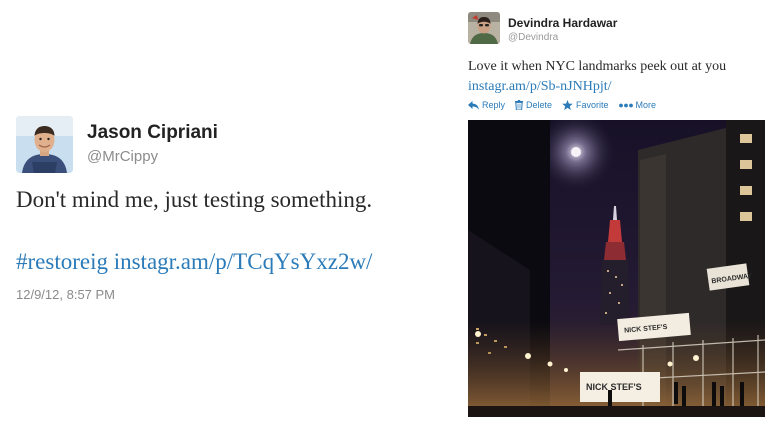 The width and height of the screenshot is (784, 433). I want to click on author-handle: @MrCippy, so click(122, 156).